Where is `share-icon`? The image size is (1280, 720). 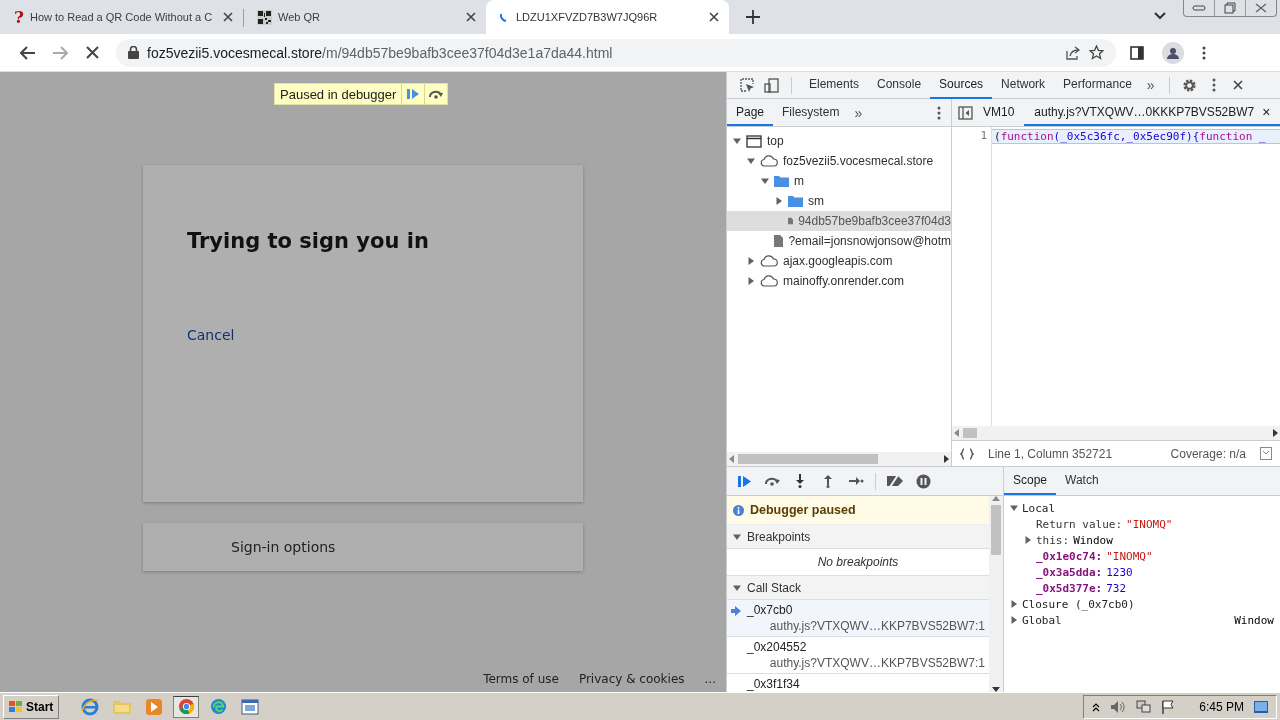
share-icon is located at coordinates (1073, 52).